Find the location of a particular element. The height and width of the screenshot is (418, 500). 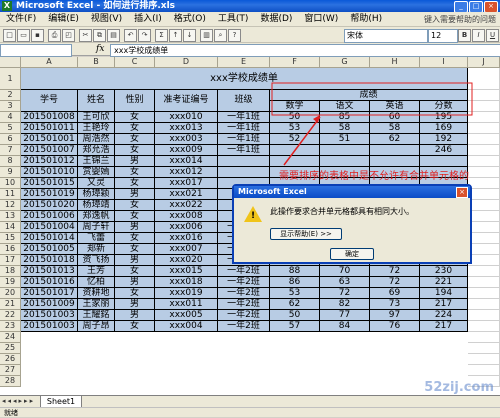

header-total: 分数 is located at coordinates (444, 106).